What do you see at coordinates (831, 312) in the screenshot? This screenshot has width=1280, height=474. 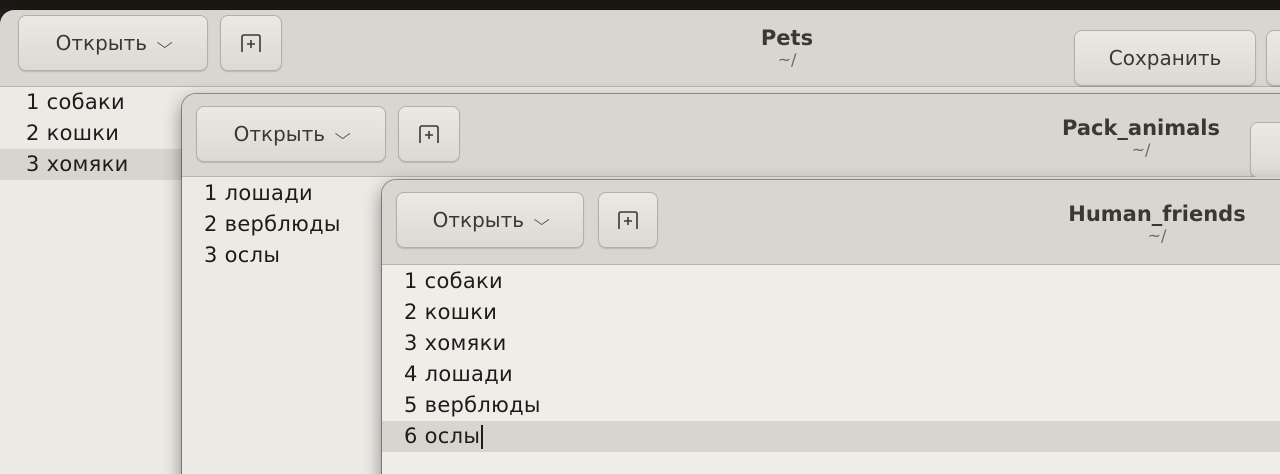 I see `text-line: 2 кошки` at bounding box center [831, 312].